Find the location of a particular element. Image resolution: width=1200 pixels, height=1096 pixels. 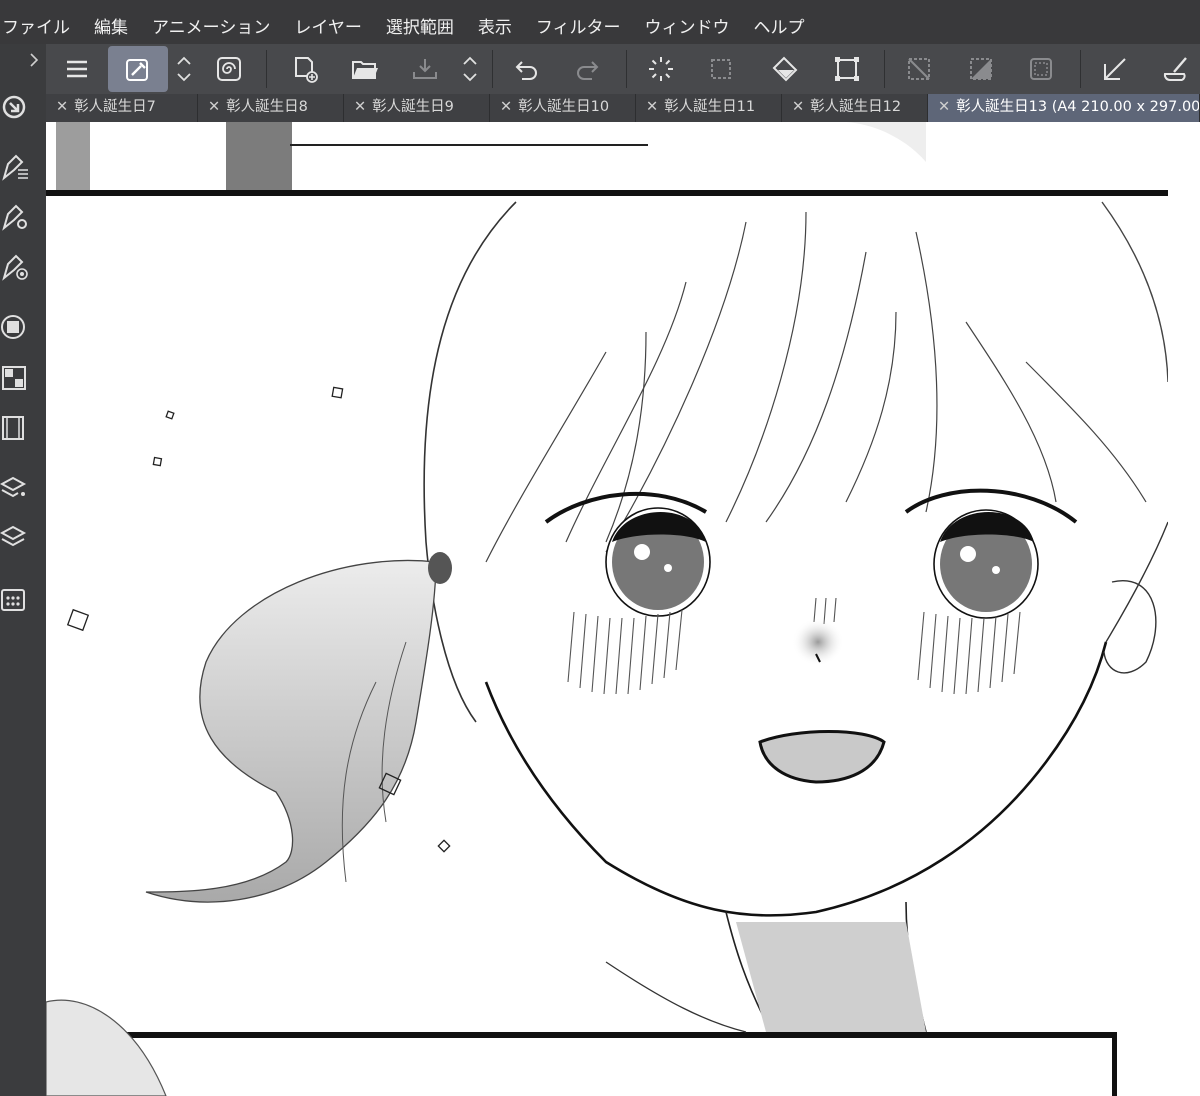

menu-view: 表示 is located at coordinates (495, 22).